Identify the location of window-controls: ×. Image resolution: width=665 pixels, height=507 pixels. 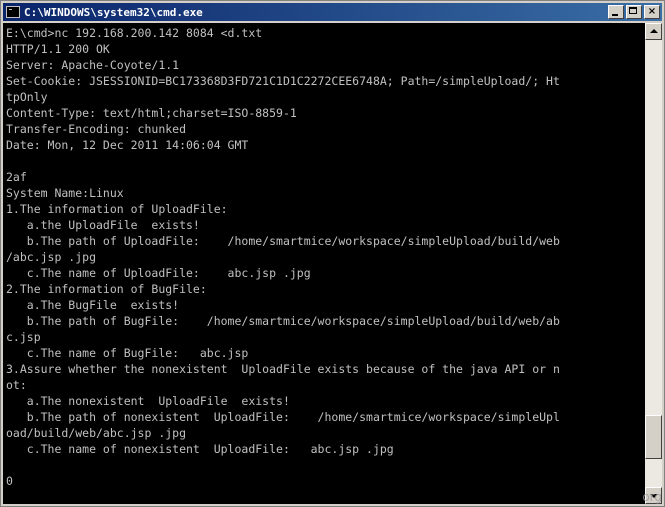
(633, 12).